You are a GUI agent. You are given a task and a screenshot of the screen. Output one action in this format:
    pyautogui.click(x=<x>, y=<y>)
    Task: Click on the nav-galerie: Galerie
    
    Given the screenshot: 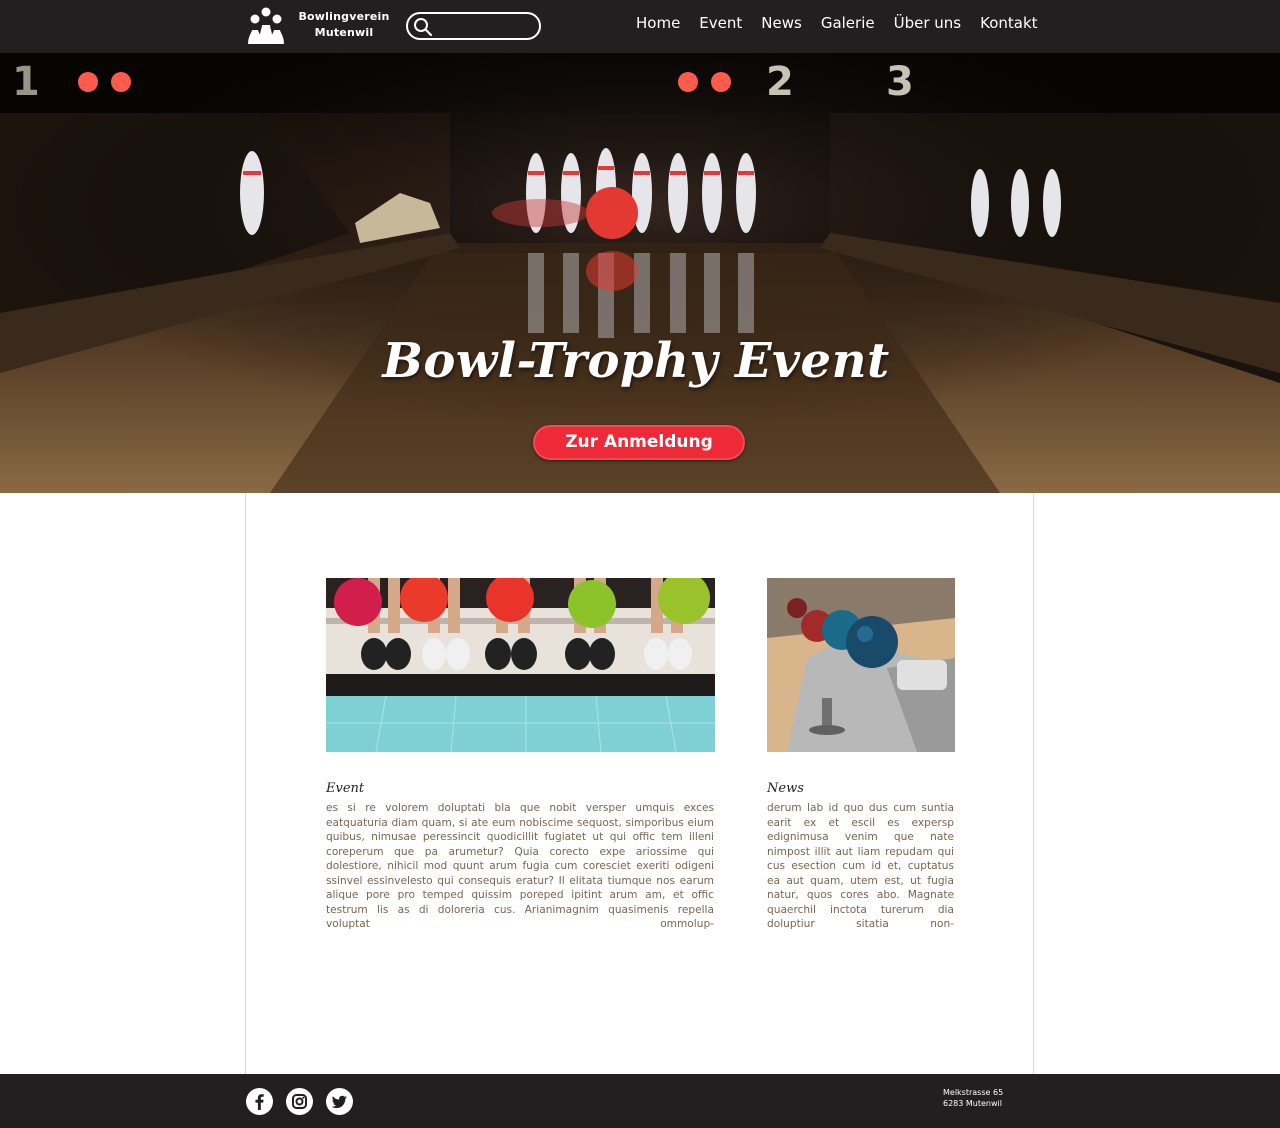 What is the action you would take?
    pyautogui.click(x=848, y=23)
    